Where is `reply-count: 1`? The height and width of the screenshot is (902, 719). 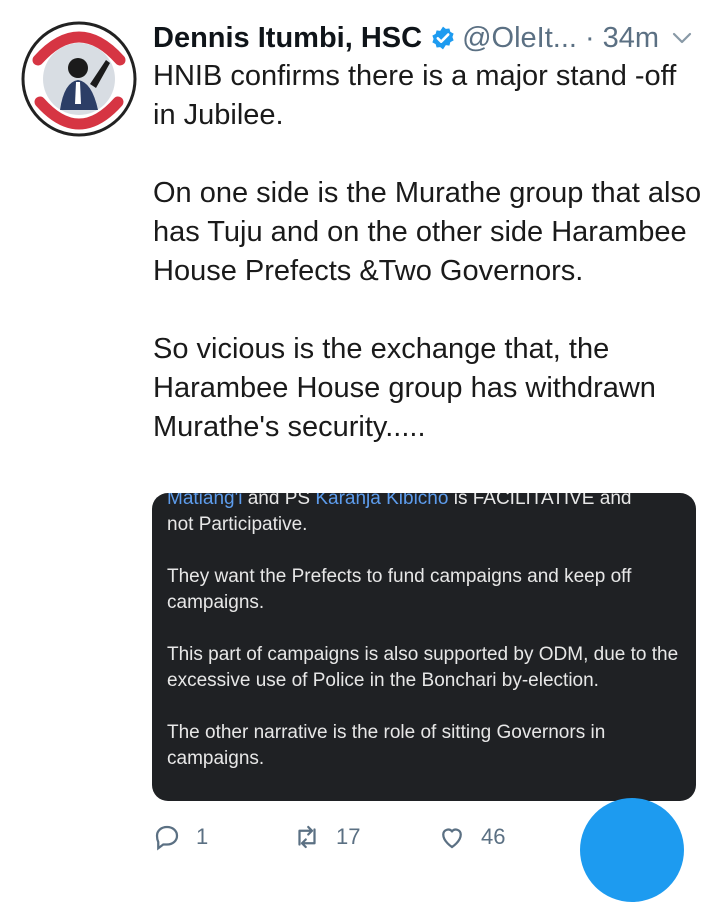 reply-count: 1 is located at coordinates (202, 836).